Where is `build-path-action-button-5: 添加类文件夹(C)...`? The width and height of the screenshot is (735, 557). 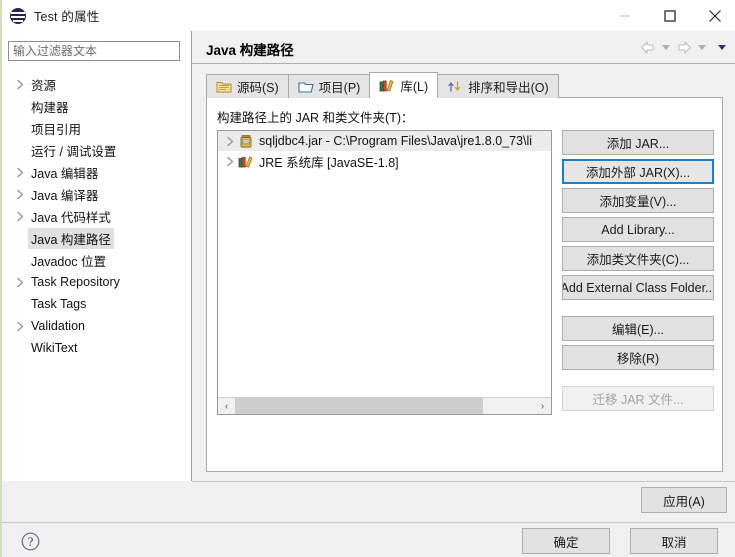 build-path-action-button-5: 添加类文件夹(C)... is located at coordinates (638, 258).